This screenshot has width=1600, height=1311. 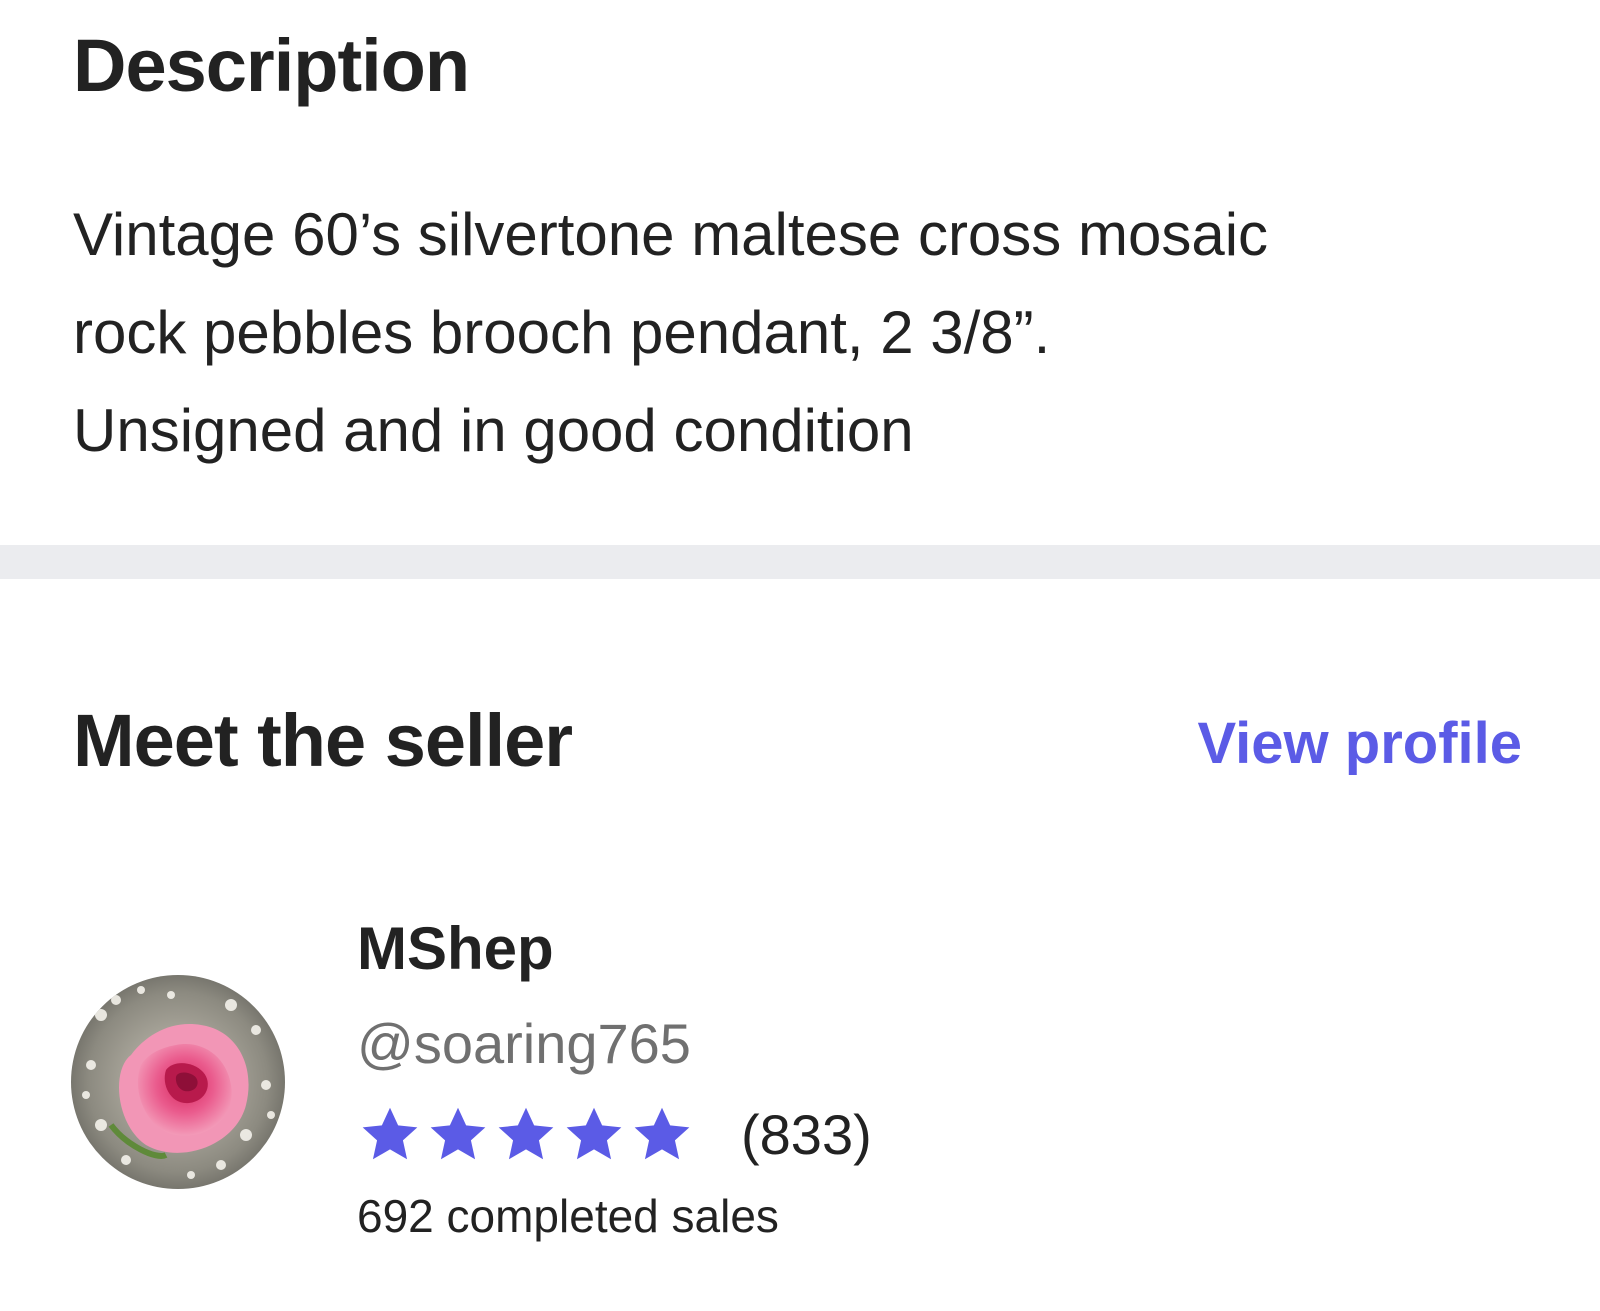 I want to click on description-title: Description, so click(x=271, y=65).